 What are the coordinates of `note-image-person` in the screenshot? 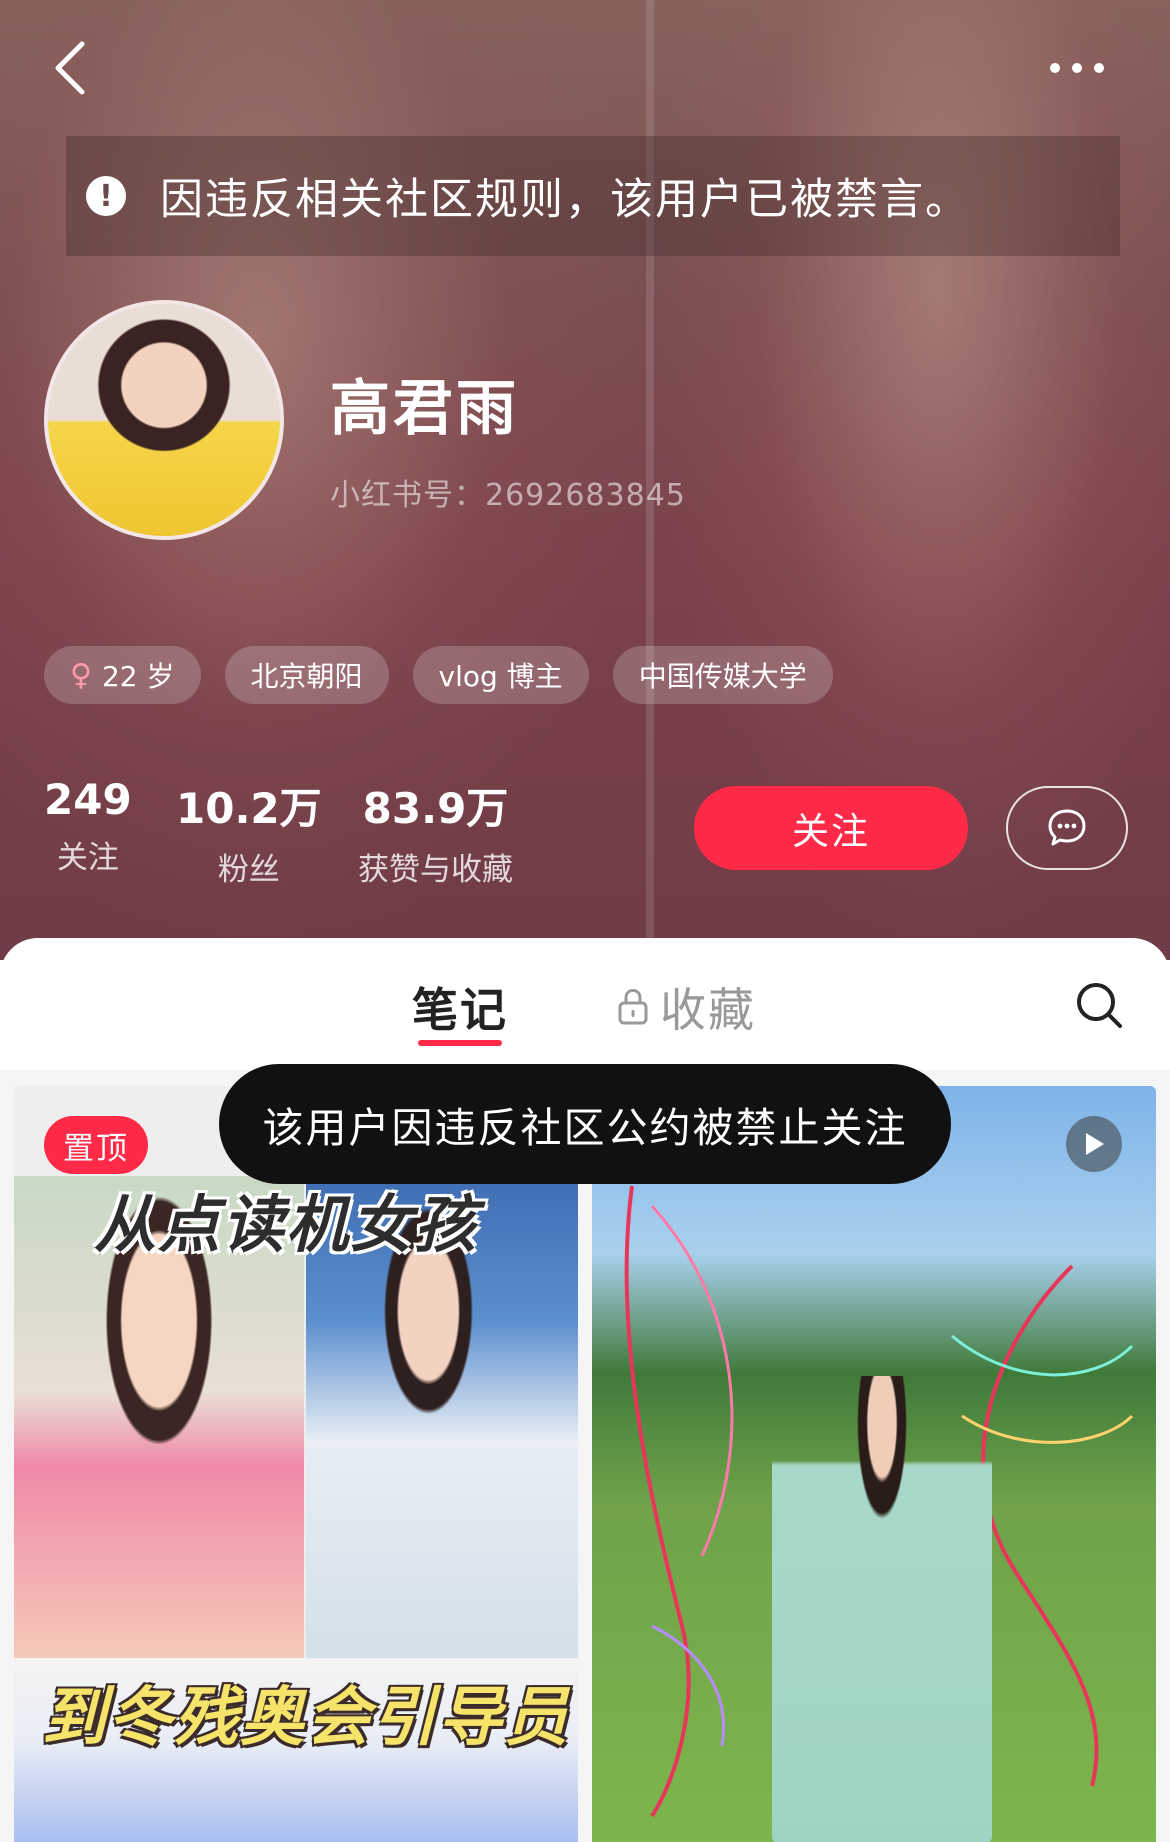 It's located at (882, 1609).